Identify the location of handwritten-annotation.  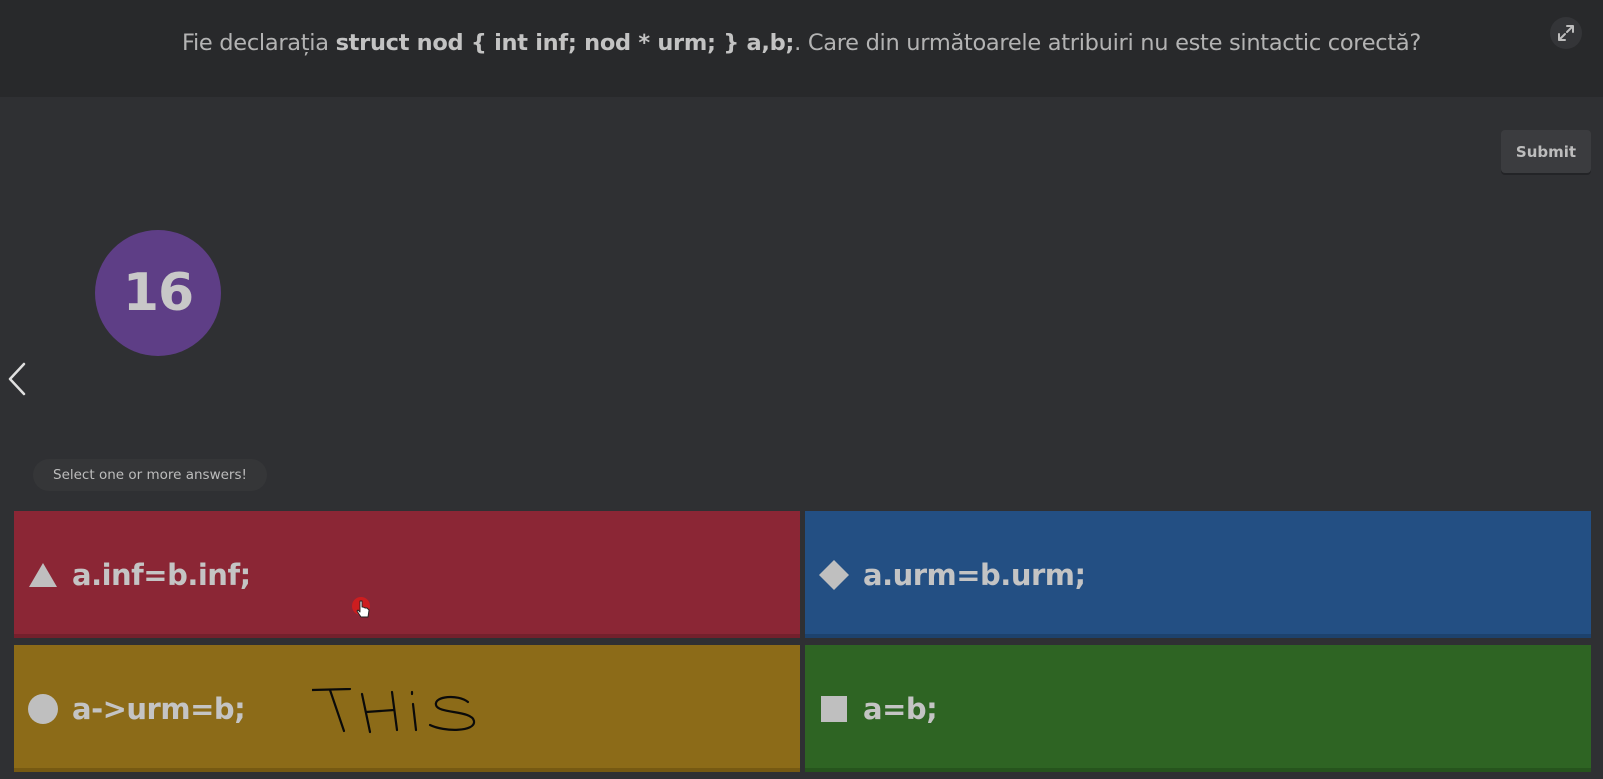
(394, 711).